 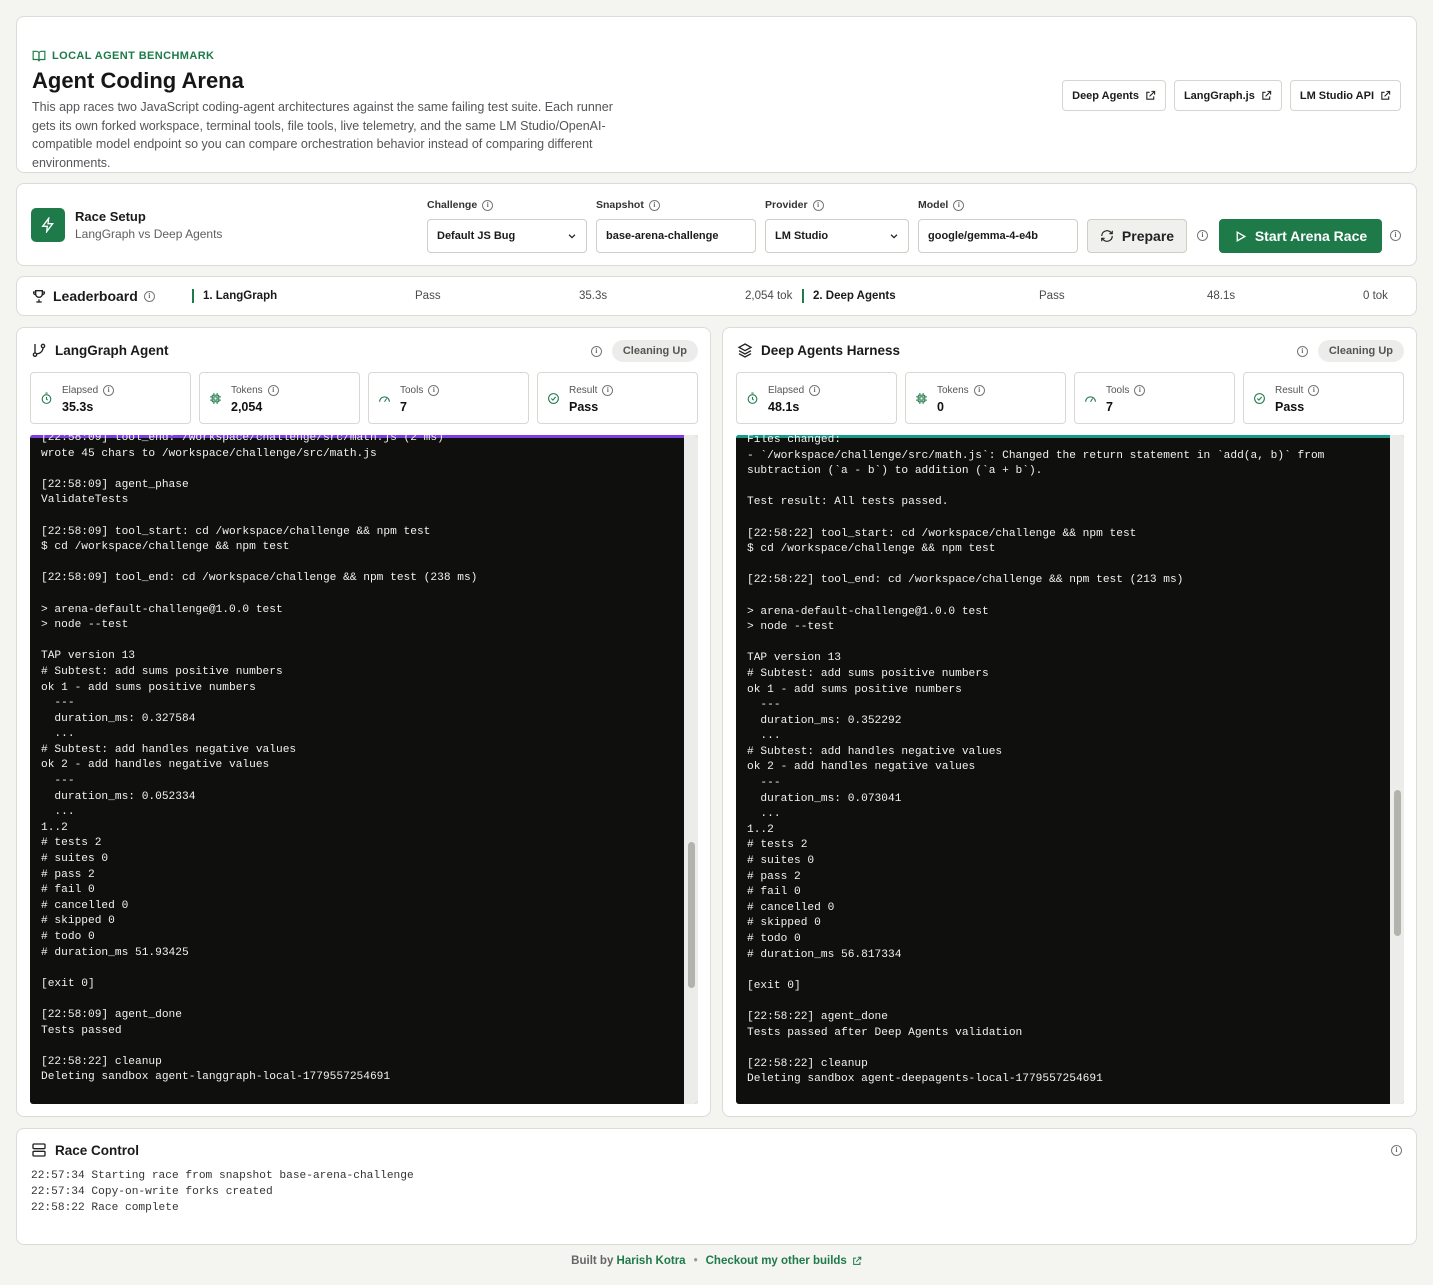 I want to click on gauge-icon, so click(x=1090, y=398).